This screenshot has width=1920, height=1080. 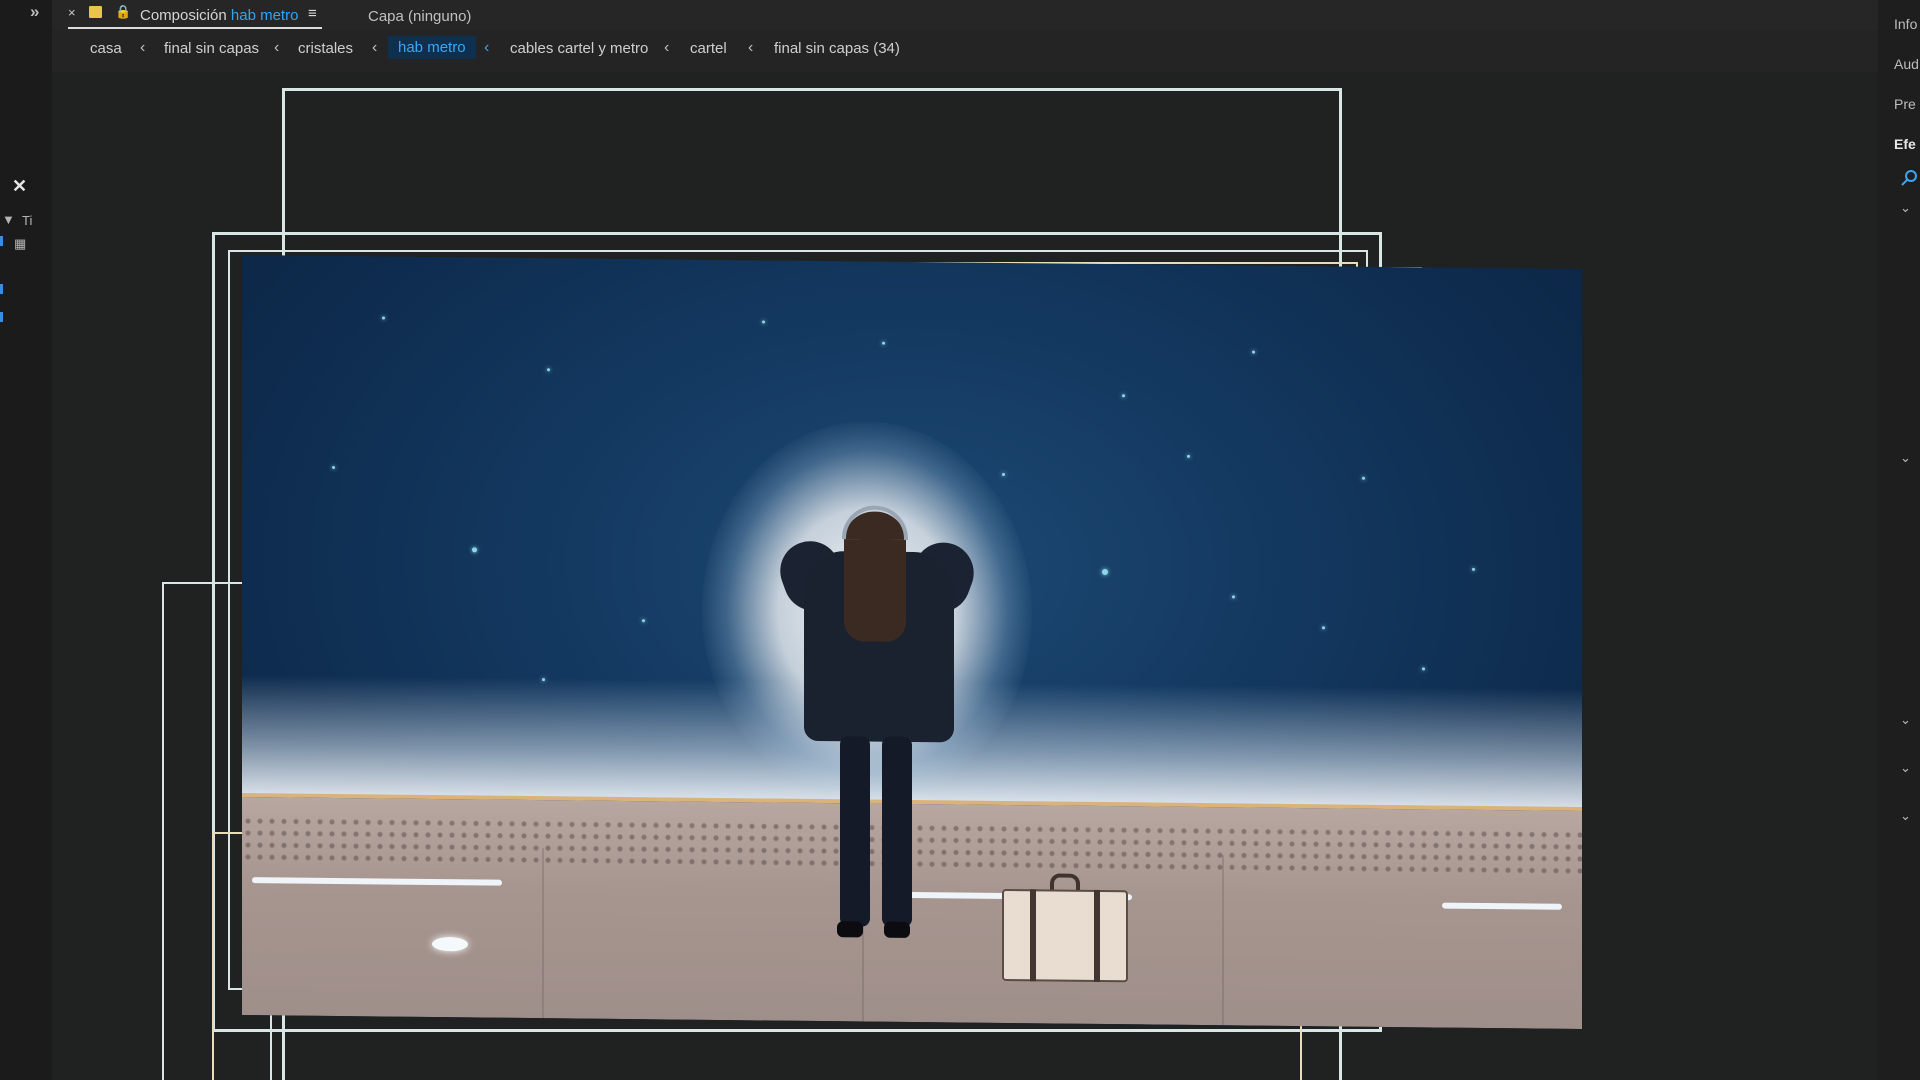 What do you see at coordinates (1910, 178) in the screenshot?
I see `search-icon` at bounding box center [1910, 178].